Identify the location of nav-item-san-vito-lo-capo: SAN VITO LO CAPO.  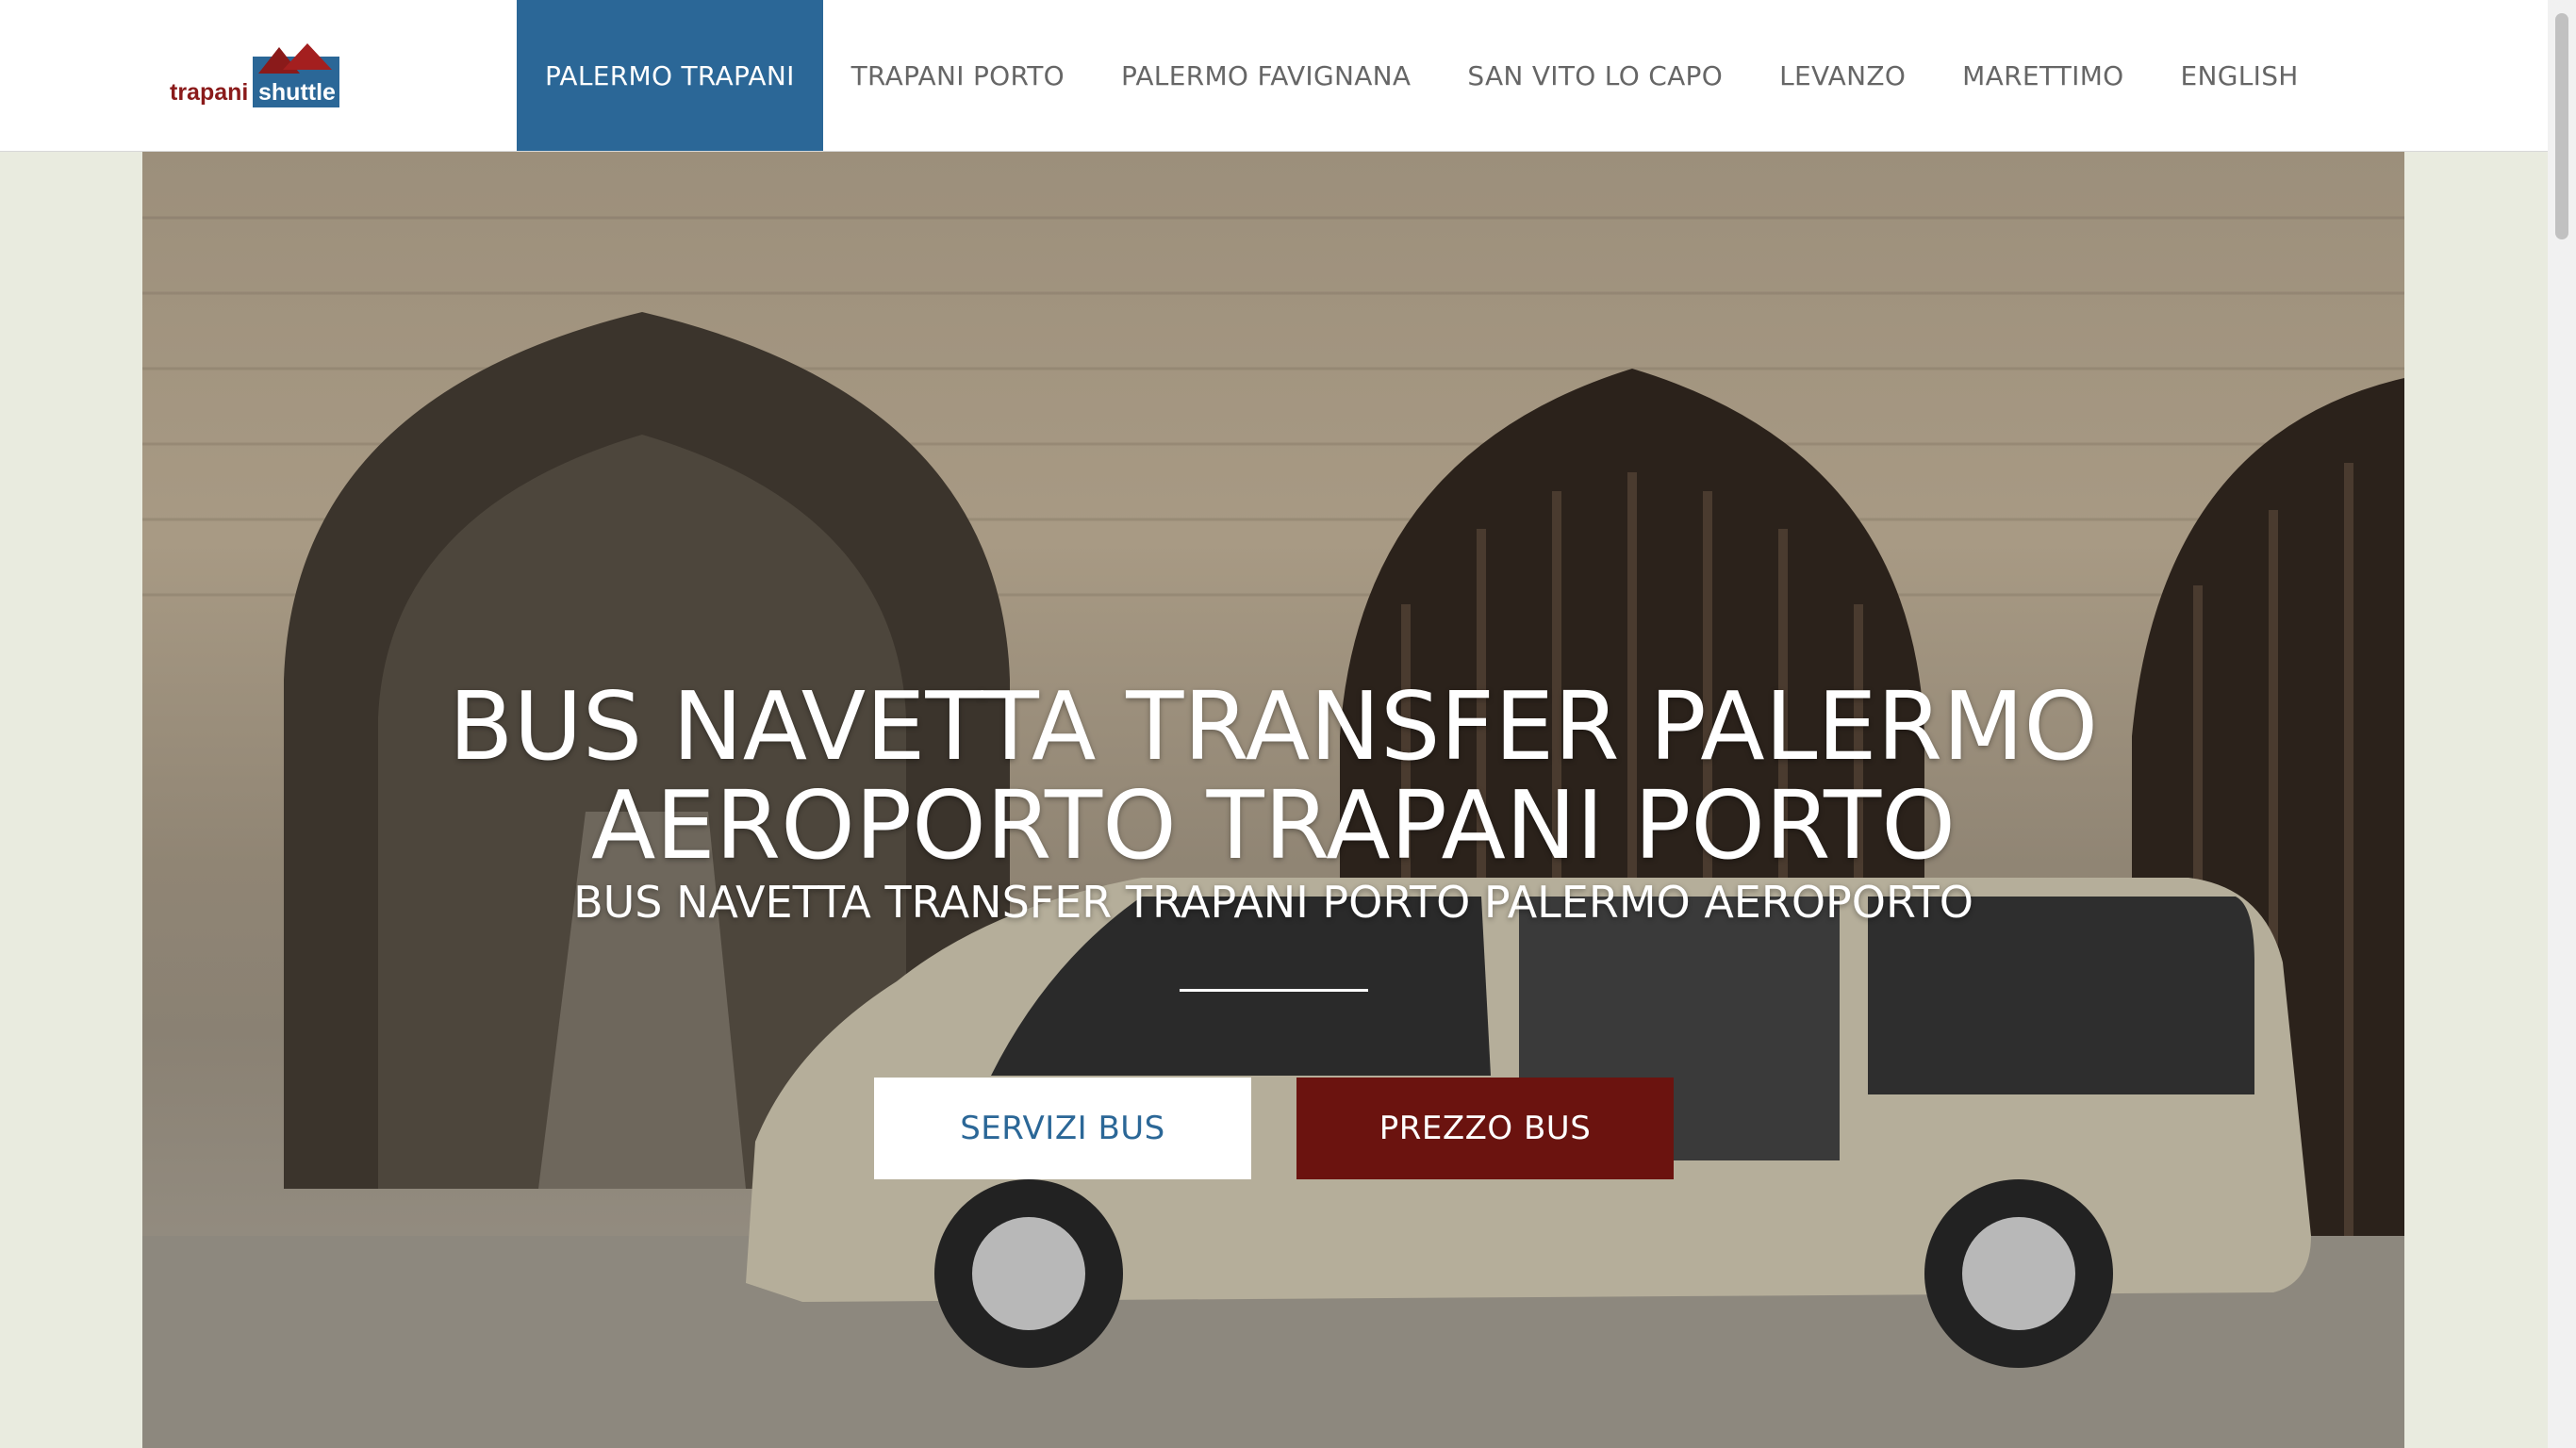
(1595, 75).